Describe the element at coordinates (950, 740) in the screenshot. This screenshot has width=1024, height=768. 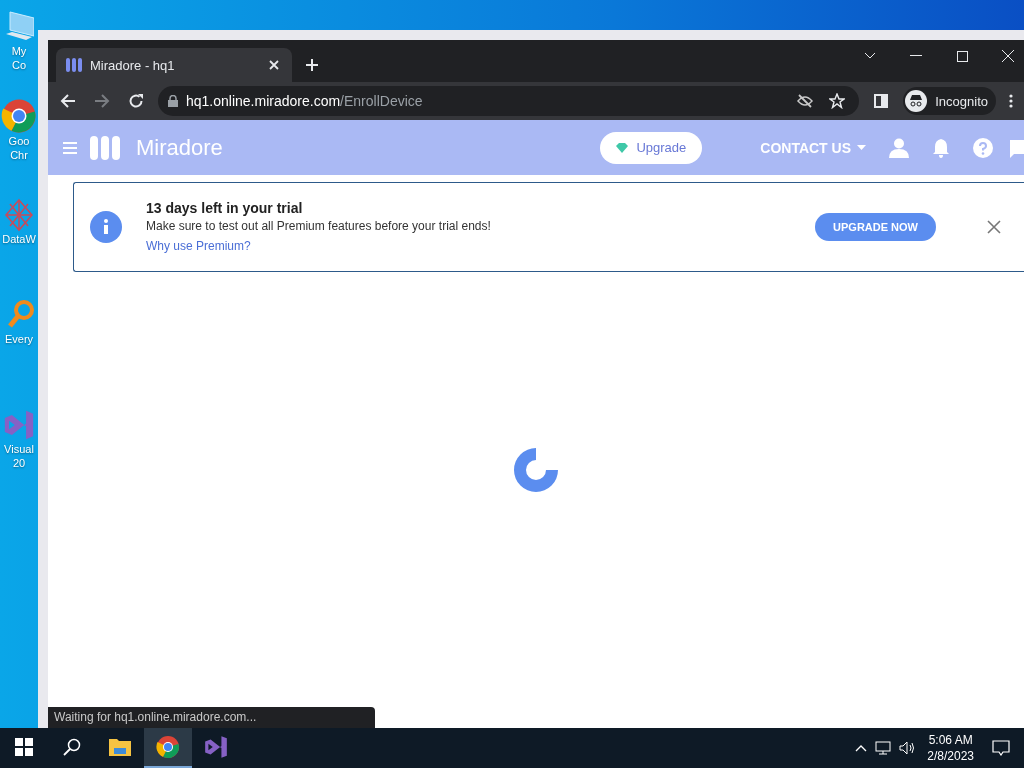
I see `time-text: 5:06 AM` at that location.